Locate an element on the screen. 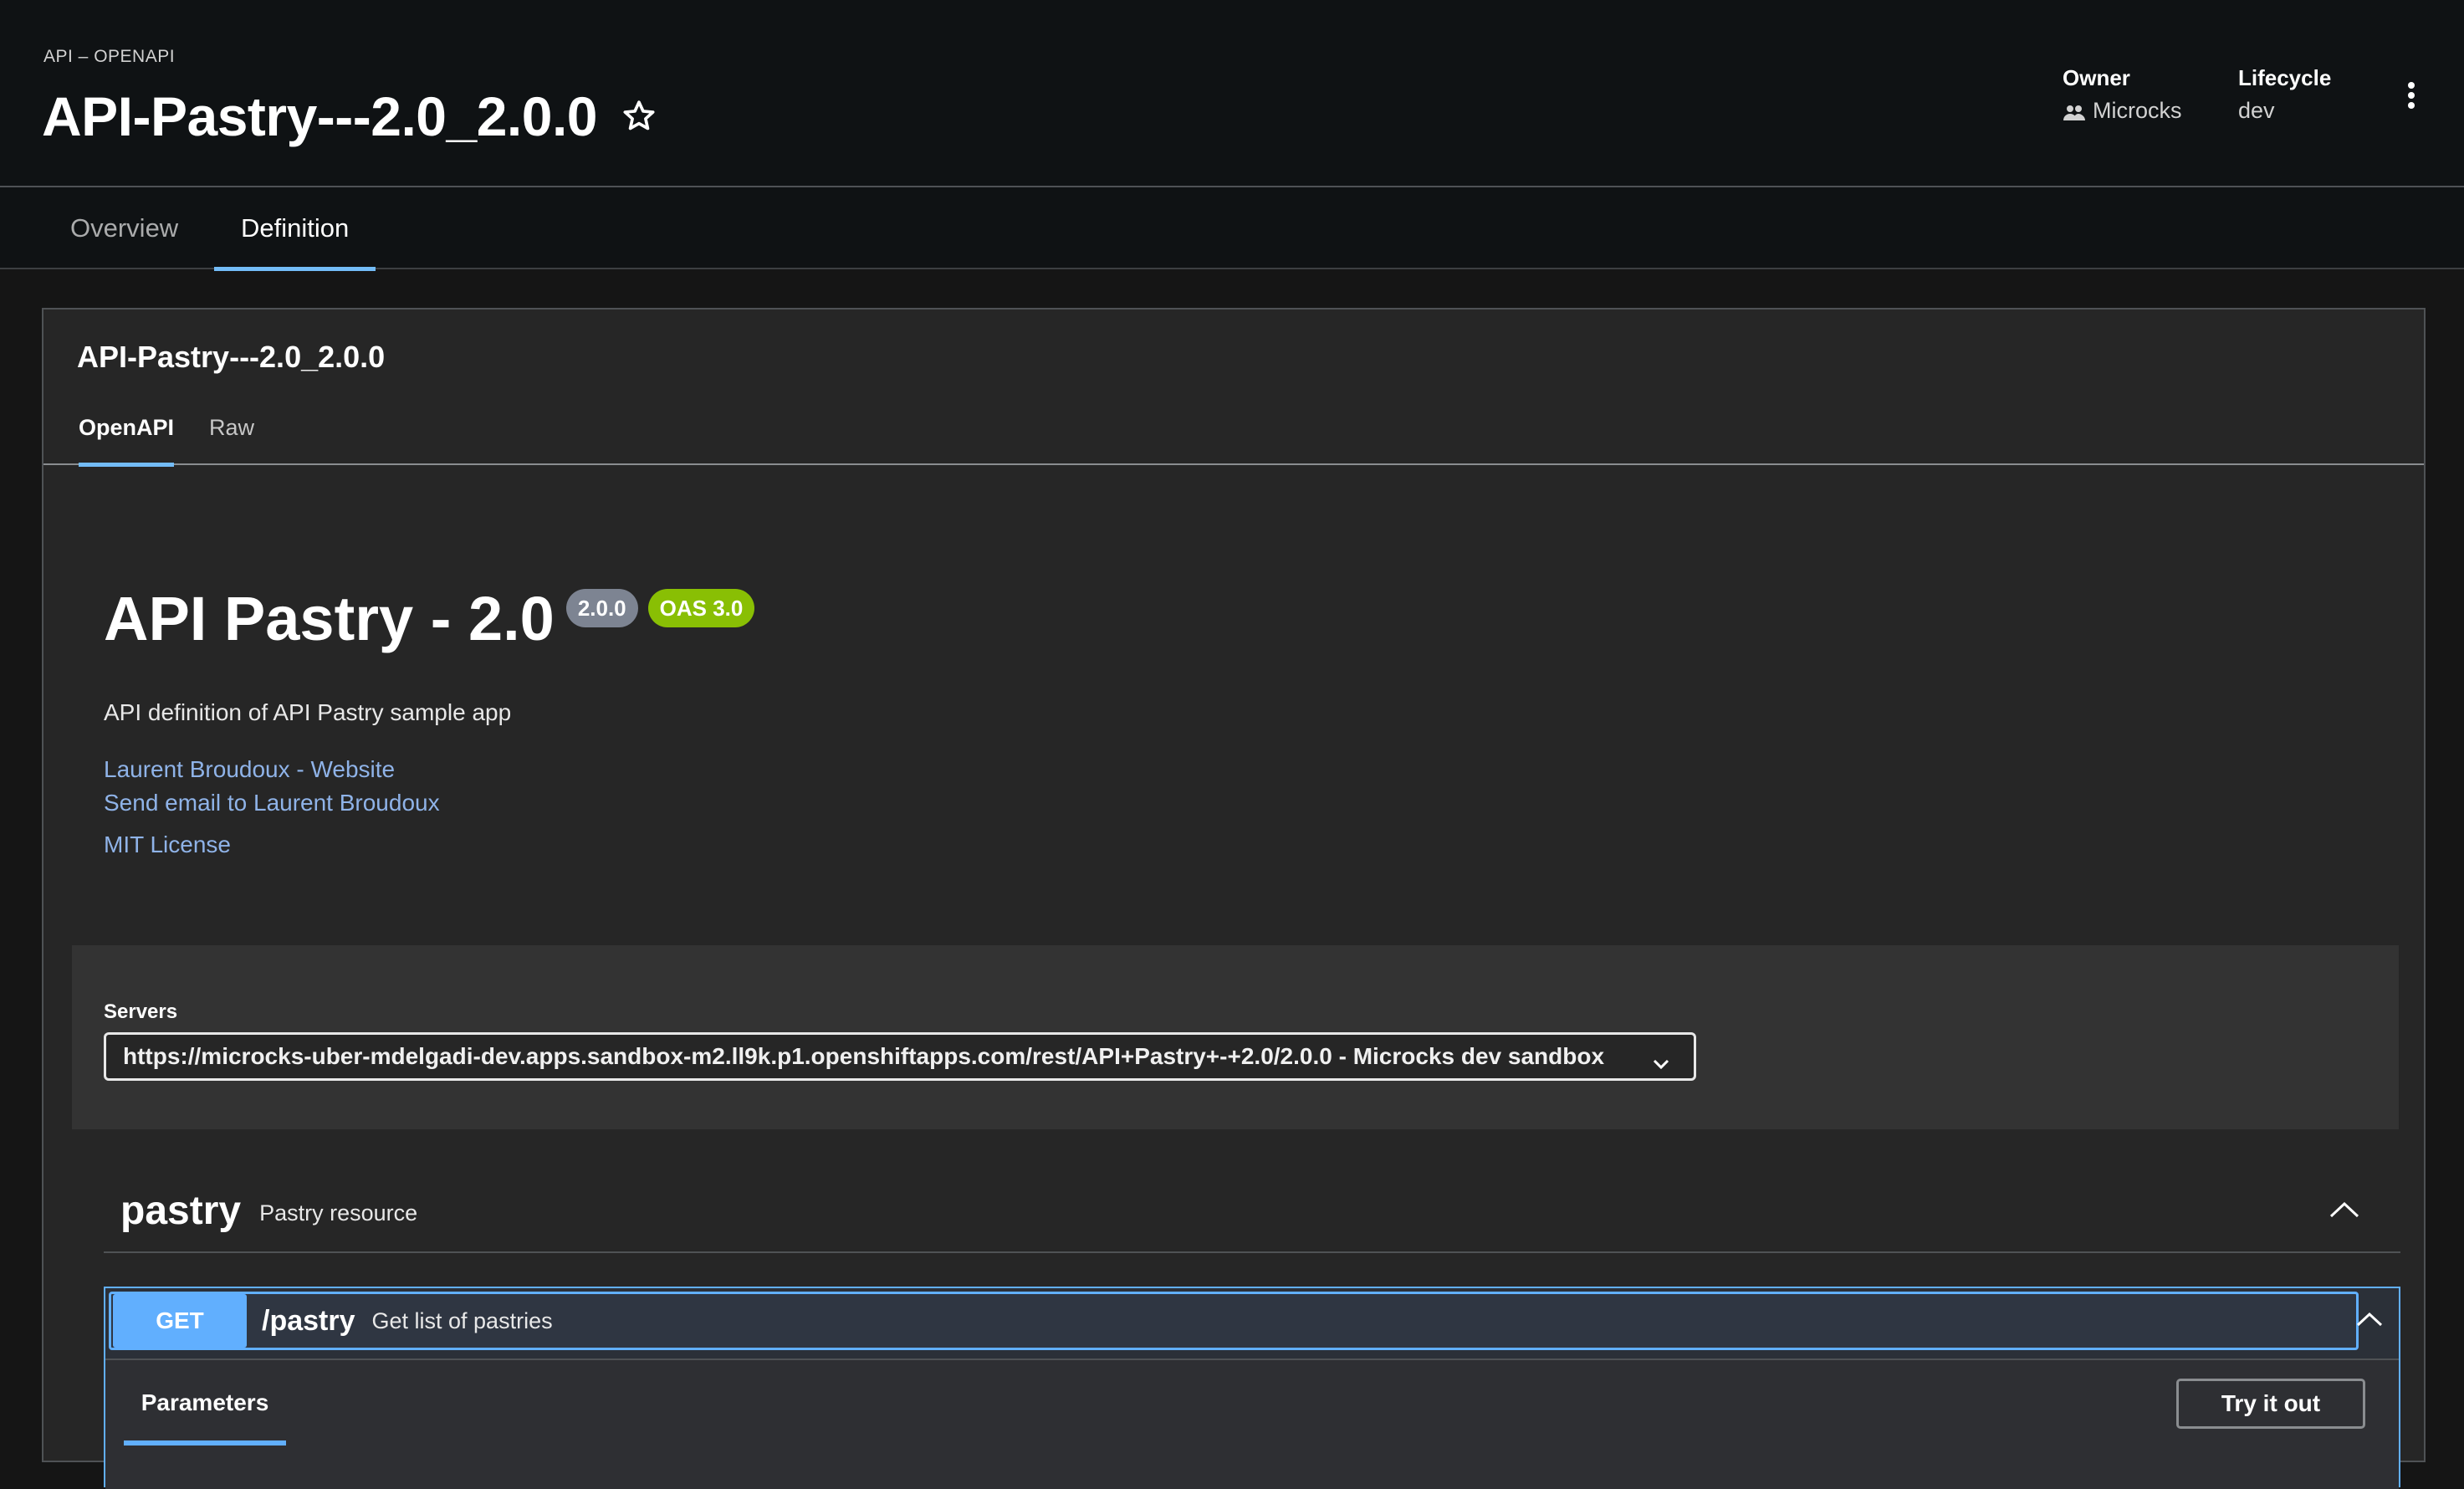  entity-kind-label: API – OPENAPI is located at coordinates (109, 56).